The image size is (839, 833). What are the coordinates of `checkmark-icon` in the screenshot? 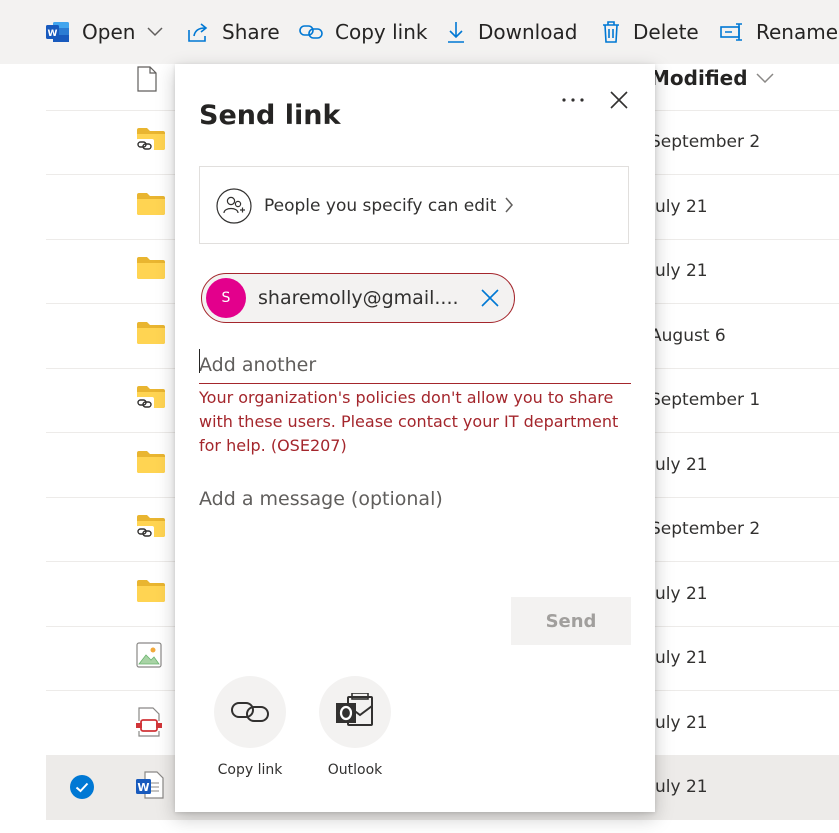 It's located at (82, 789).